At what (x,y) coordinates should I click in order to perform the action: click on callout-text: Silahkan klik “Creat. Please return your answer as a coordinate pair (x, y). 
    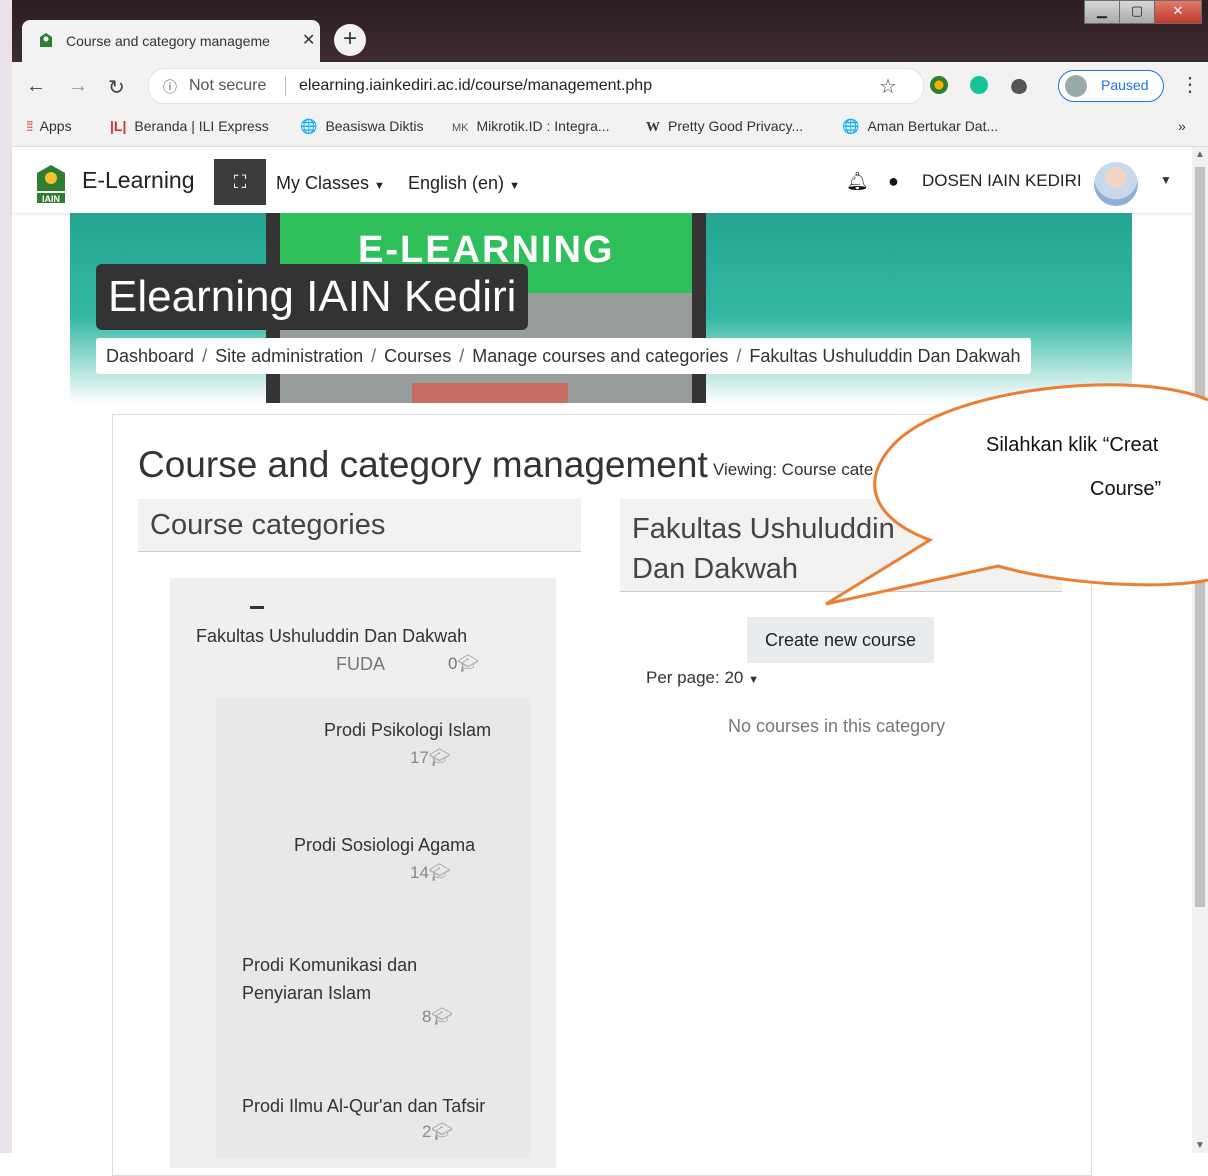
    Looking at the image, I should click on (1072, 445).